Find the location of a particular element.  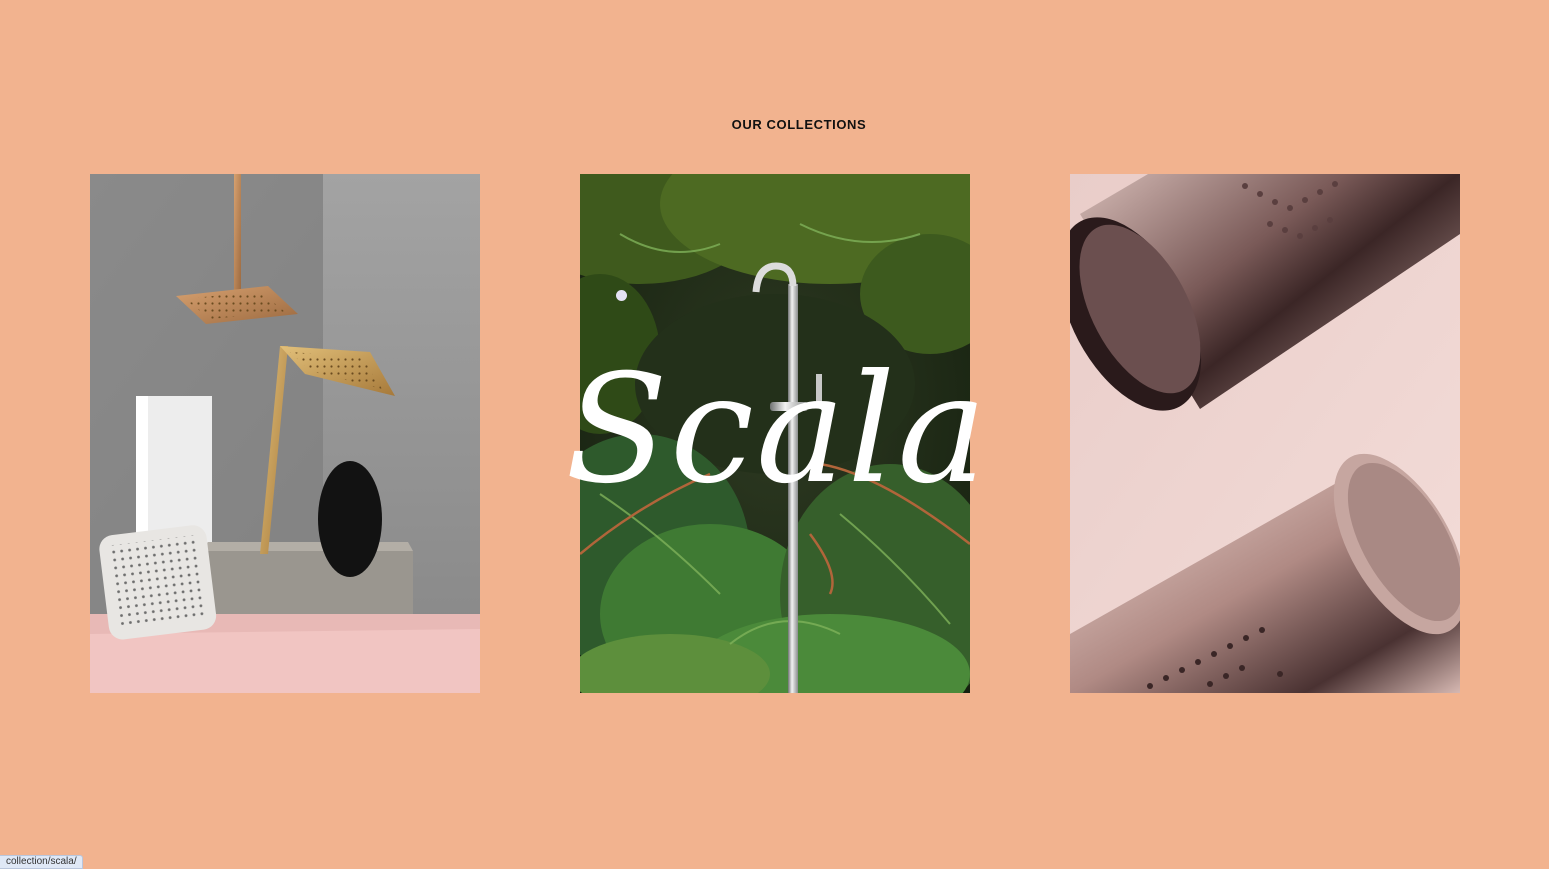

cursor-dot is located at coordinates (621, 295).